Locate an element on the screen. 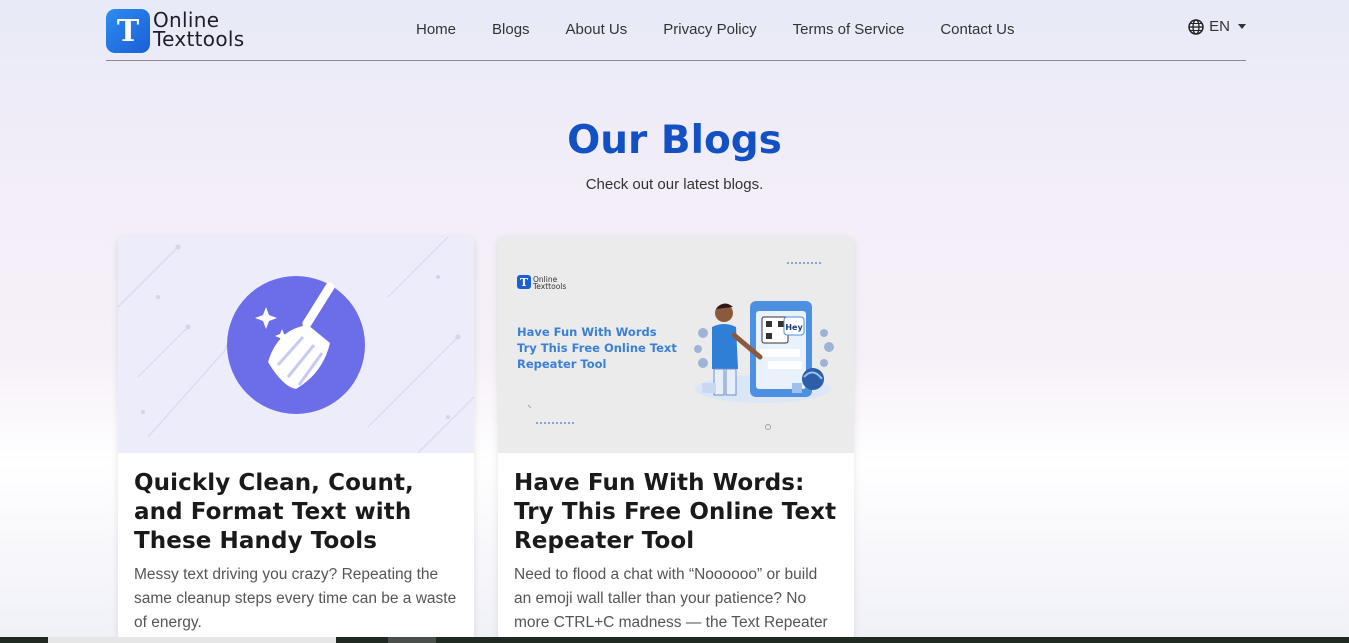 This screenshot has height=643, width=1349. image-headline-line-1: Have Fun With Words is located at coordinates (587, 332).